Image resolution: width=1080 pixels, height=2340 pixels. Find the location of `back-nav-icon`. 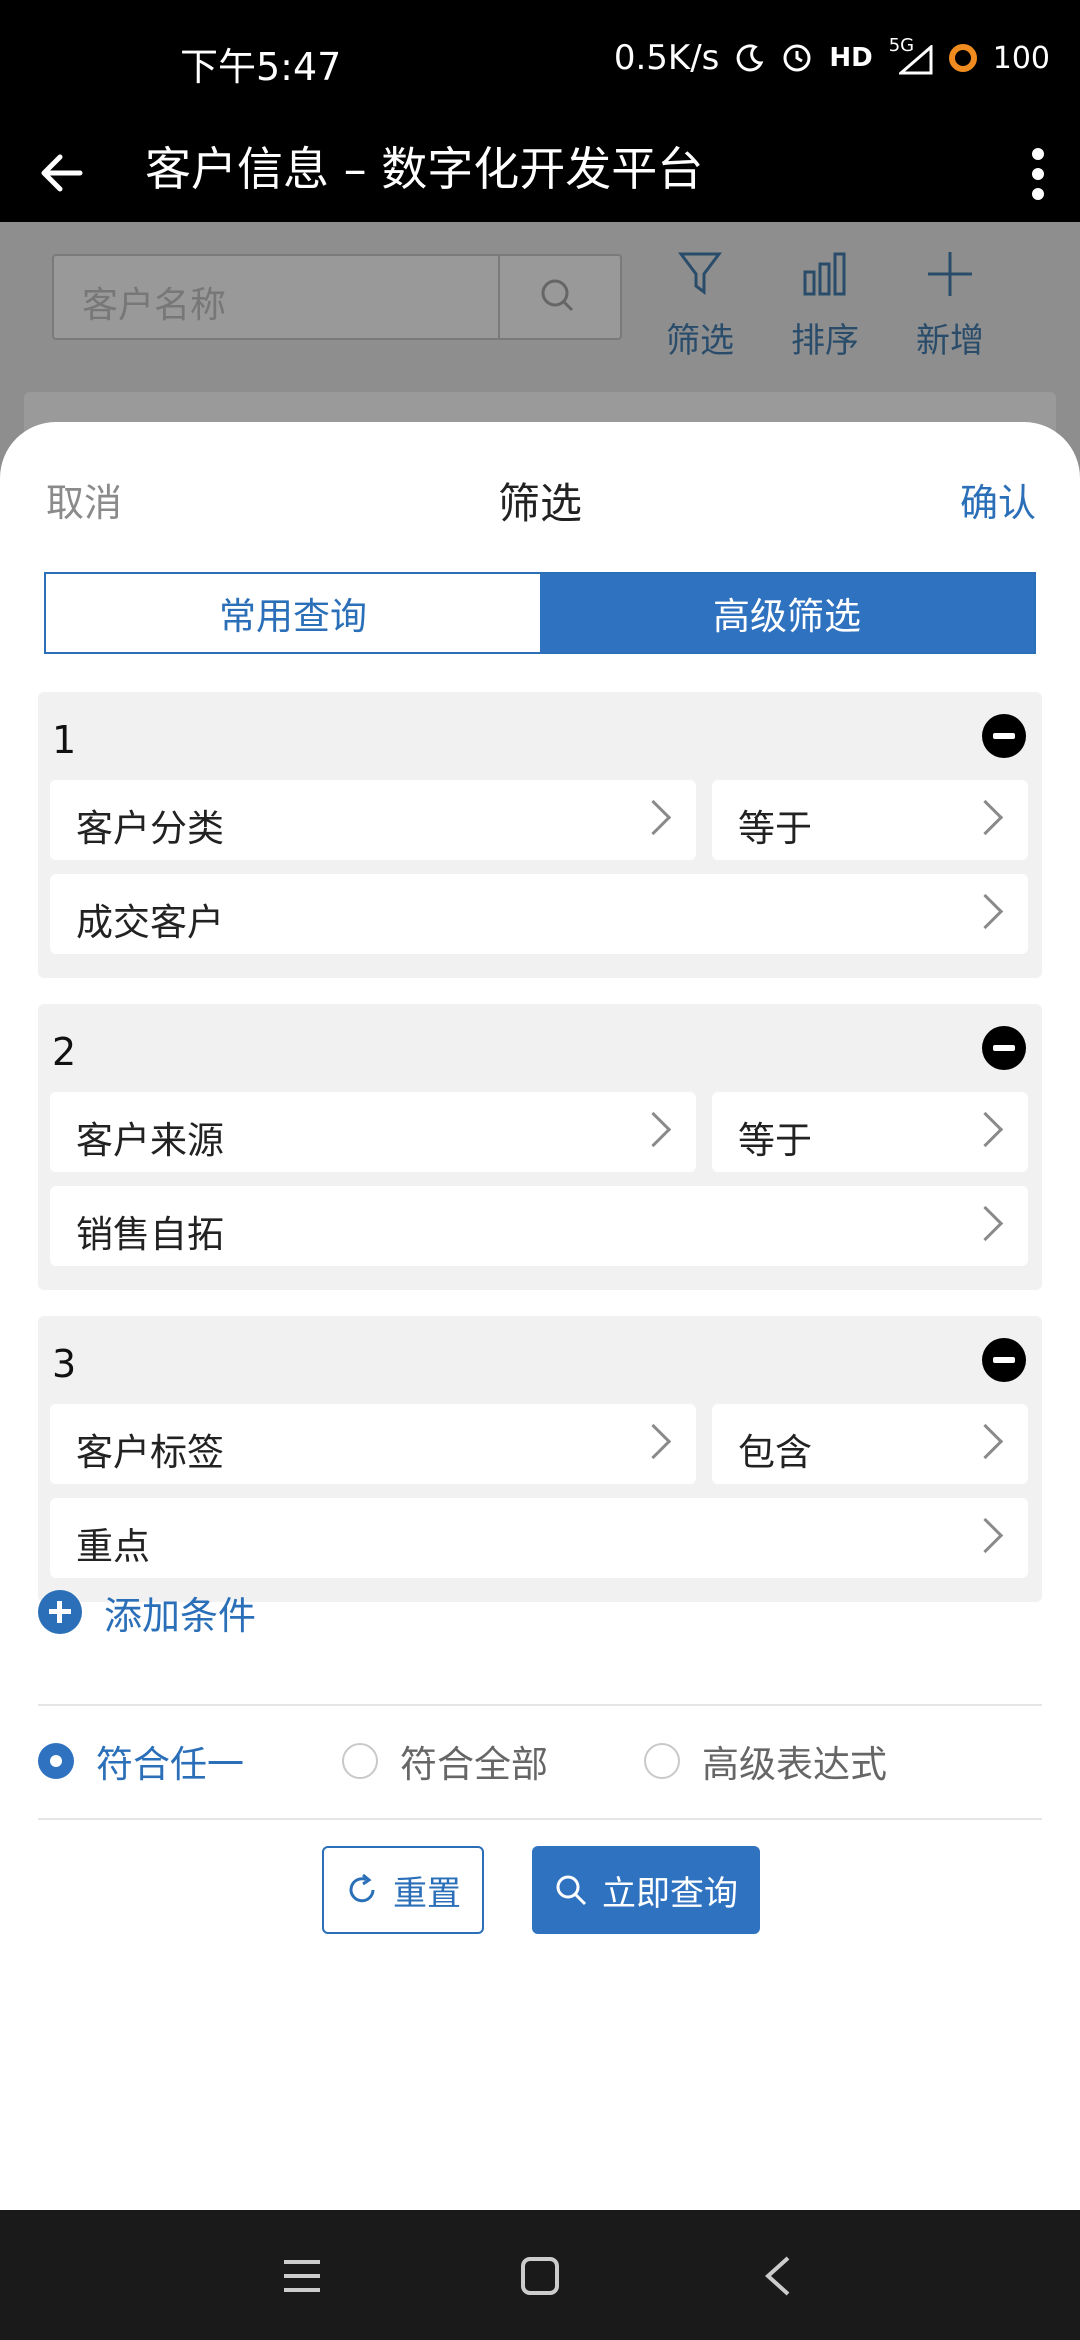

back-nav-icon is located at coordinates (777, 2276).